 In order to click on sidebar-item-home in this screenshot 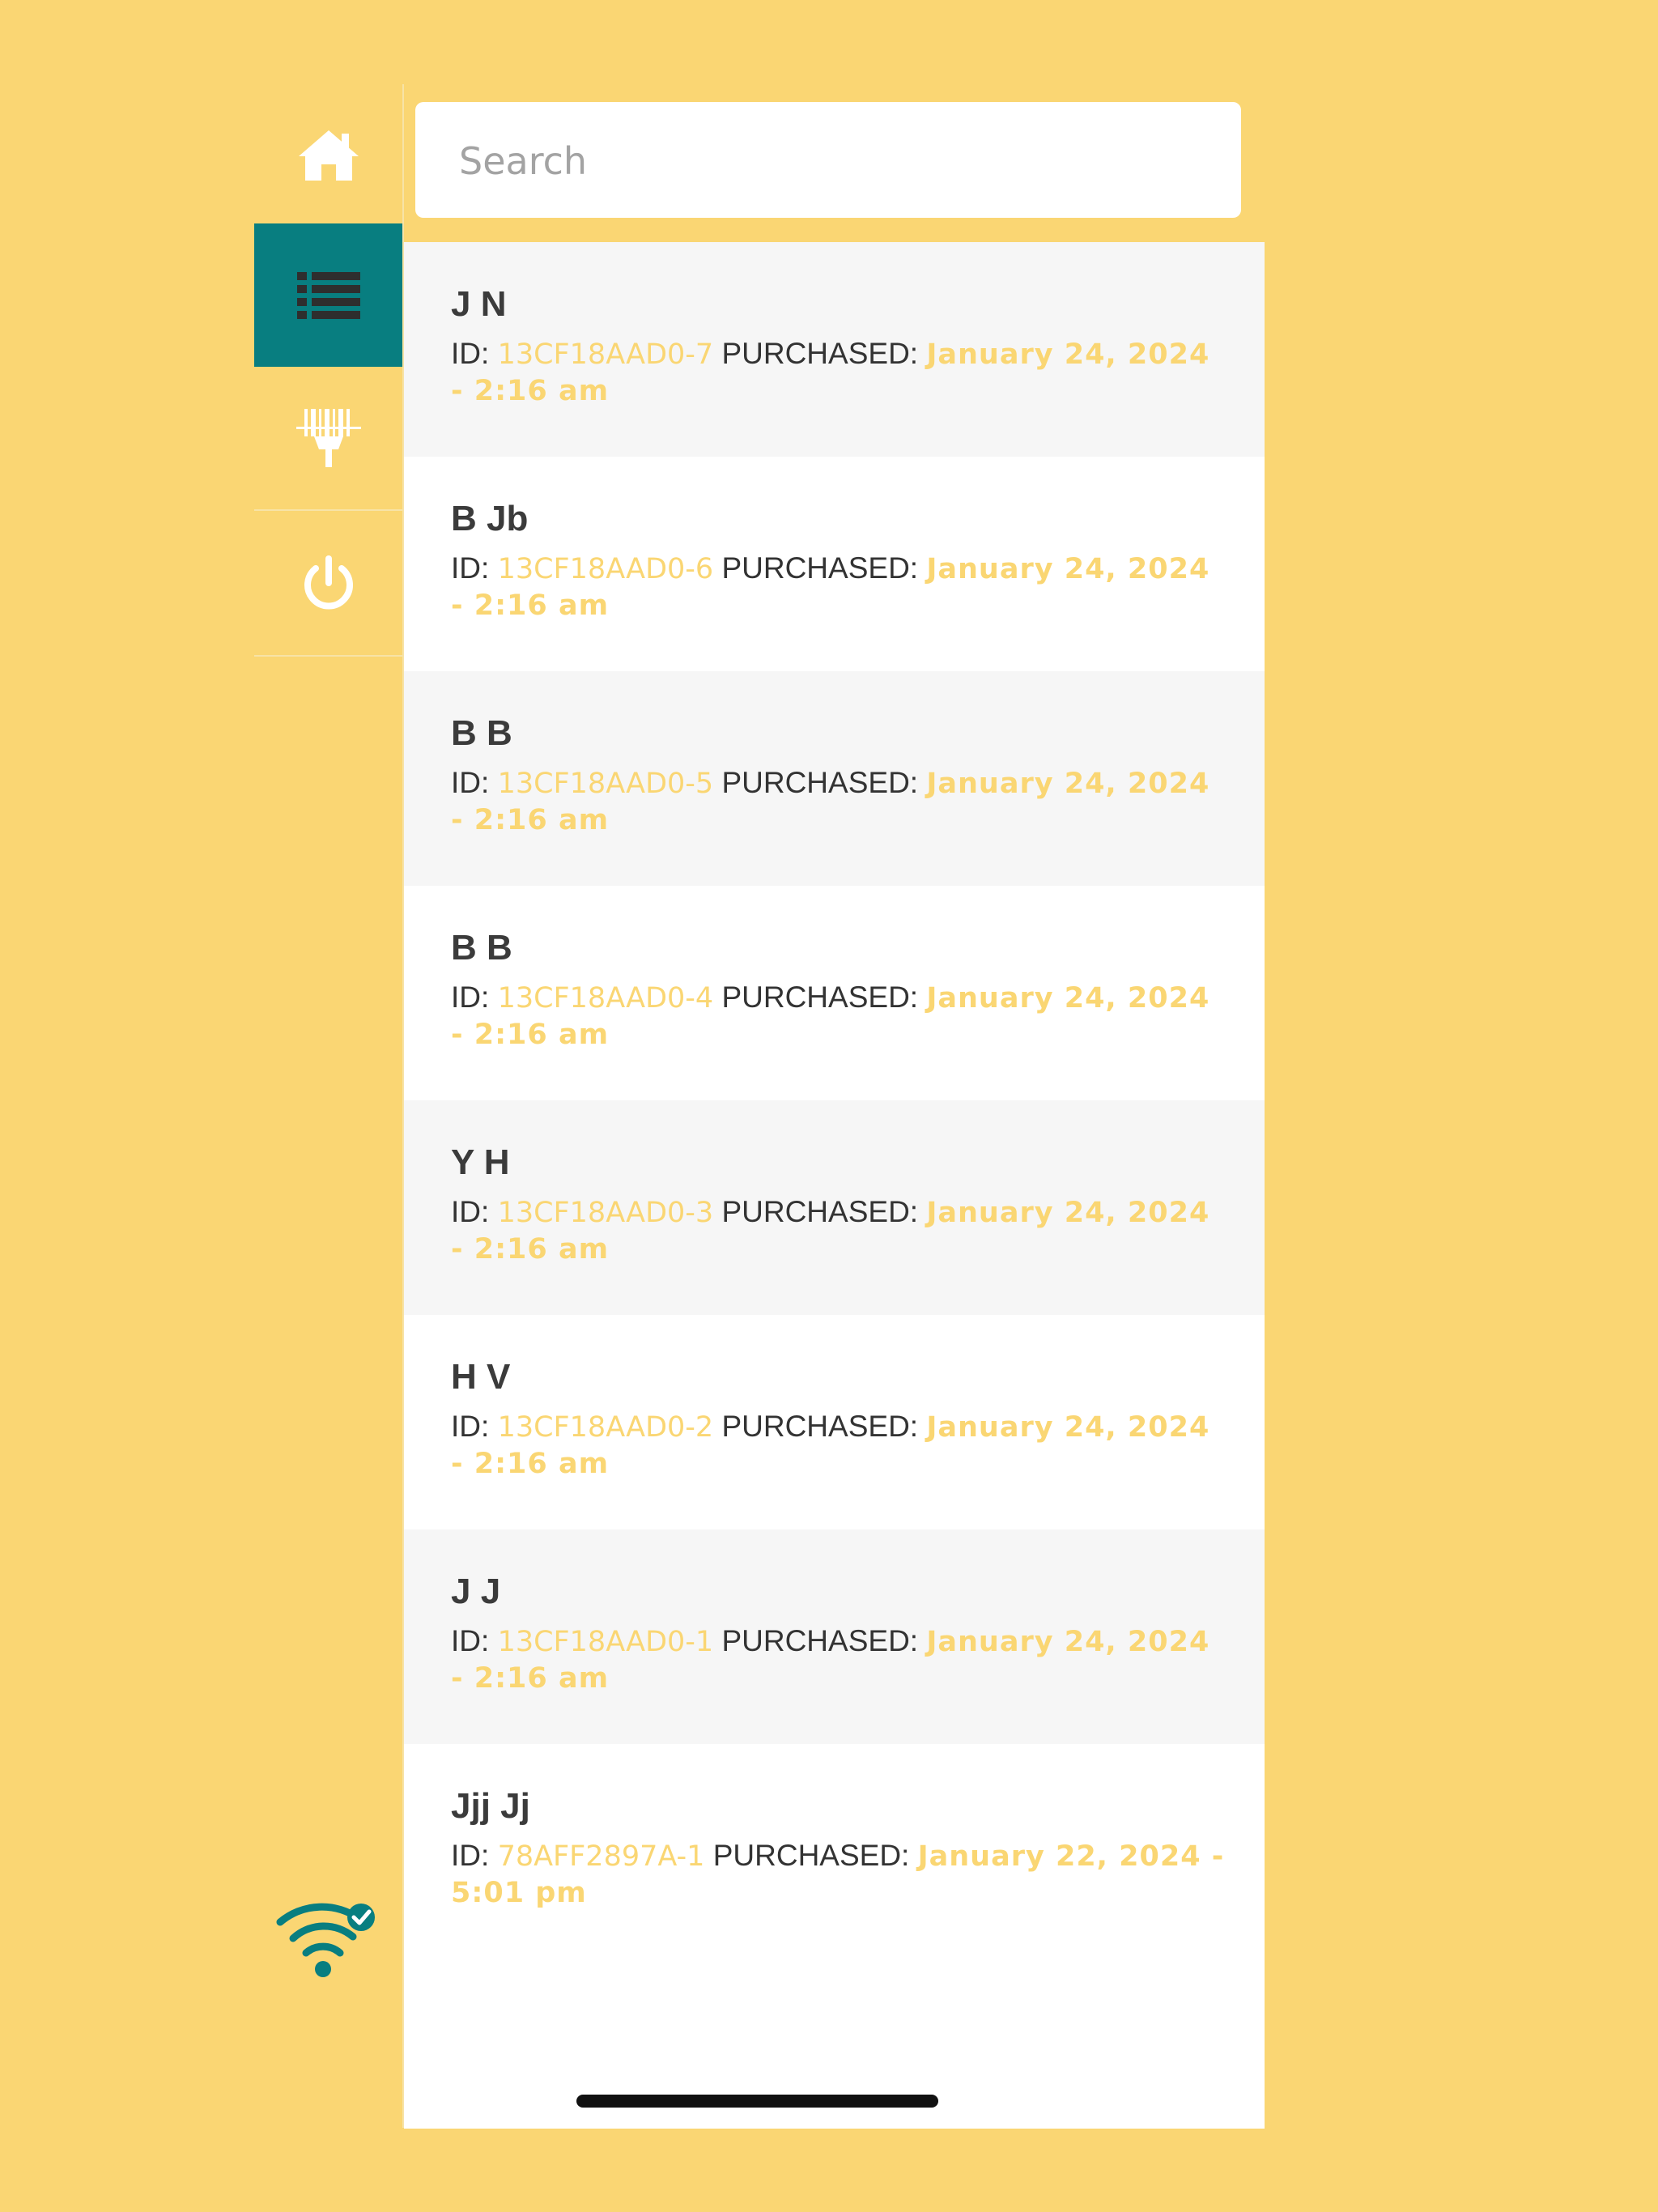, I will do `click(328, 156)`.